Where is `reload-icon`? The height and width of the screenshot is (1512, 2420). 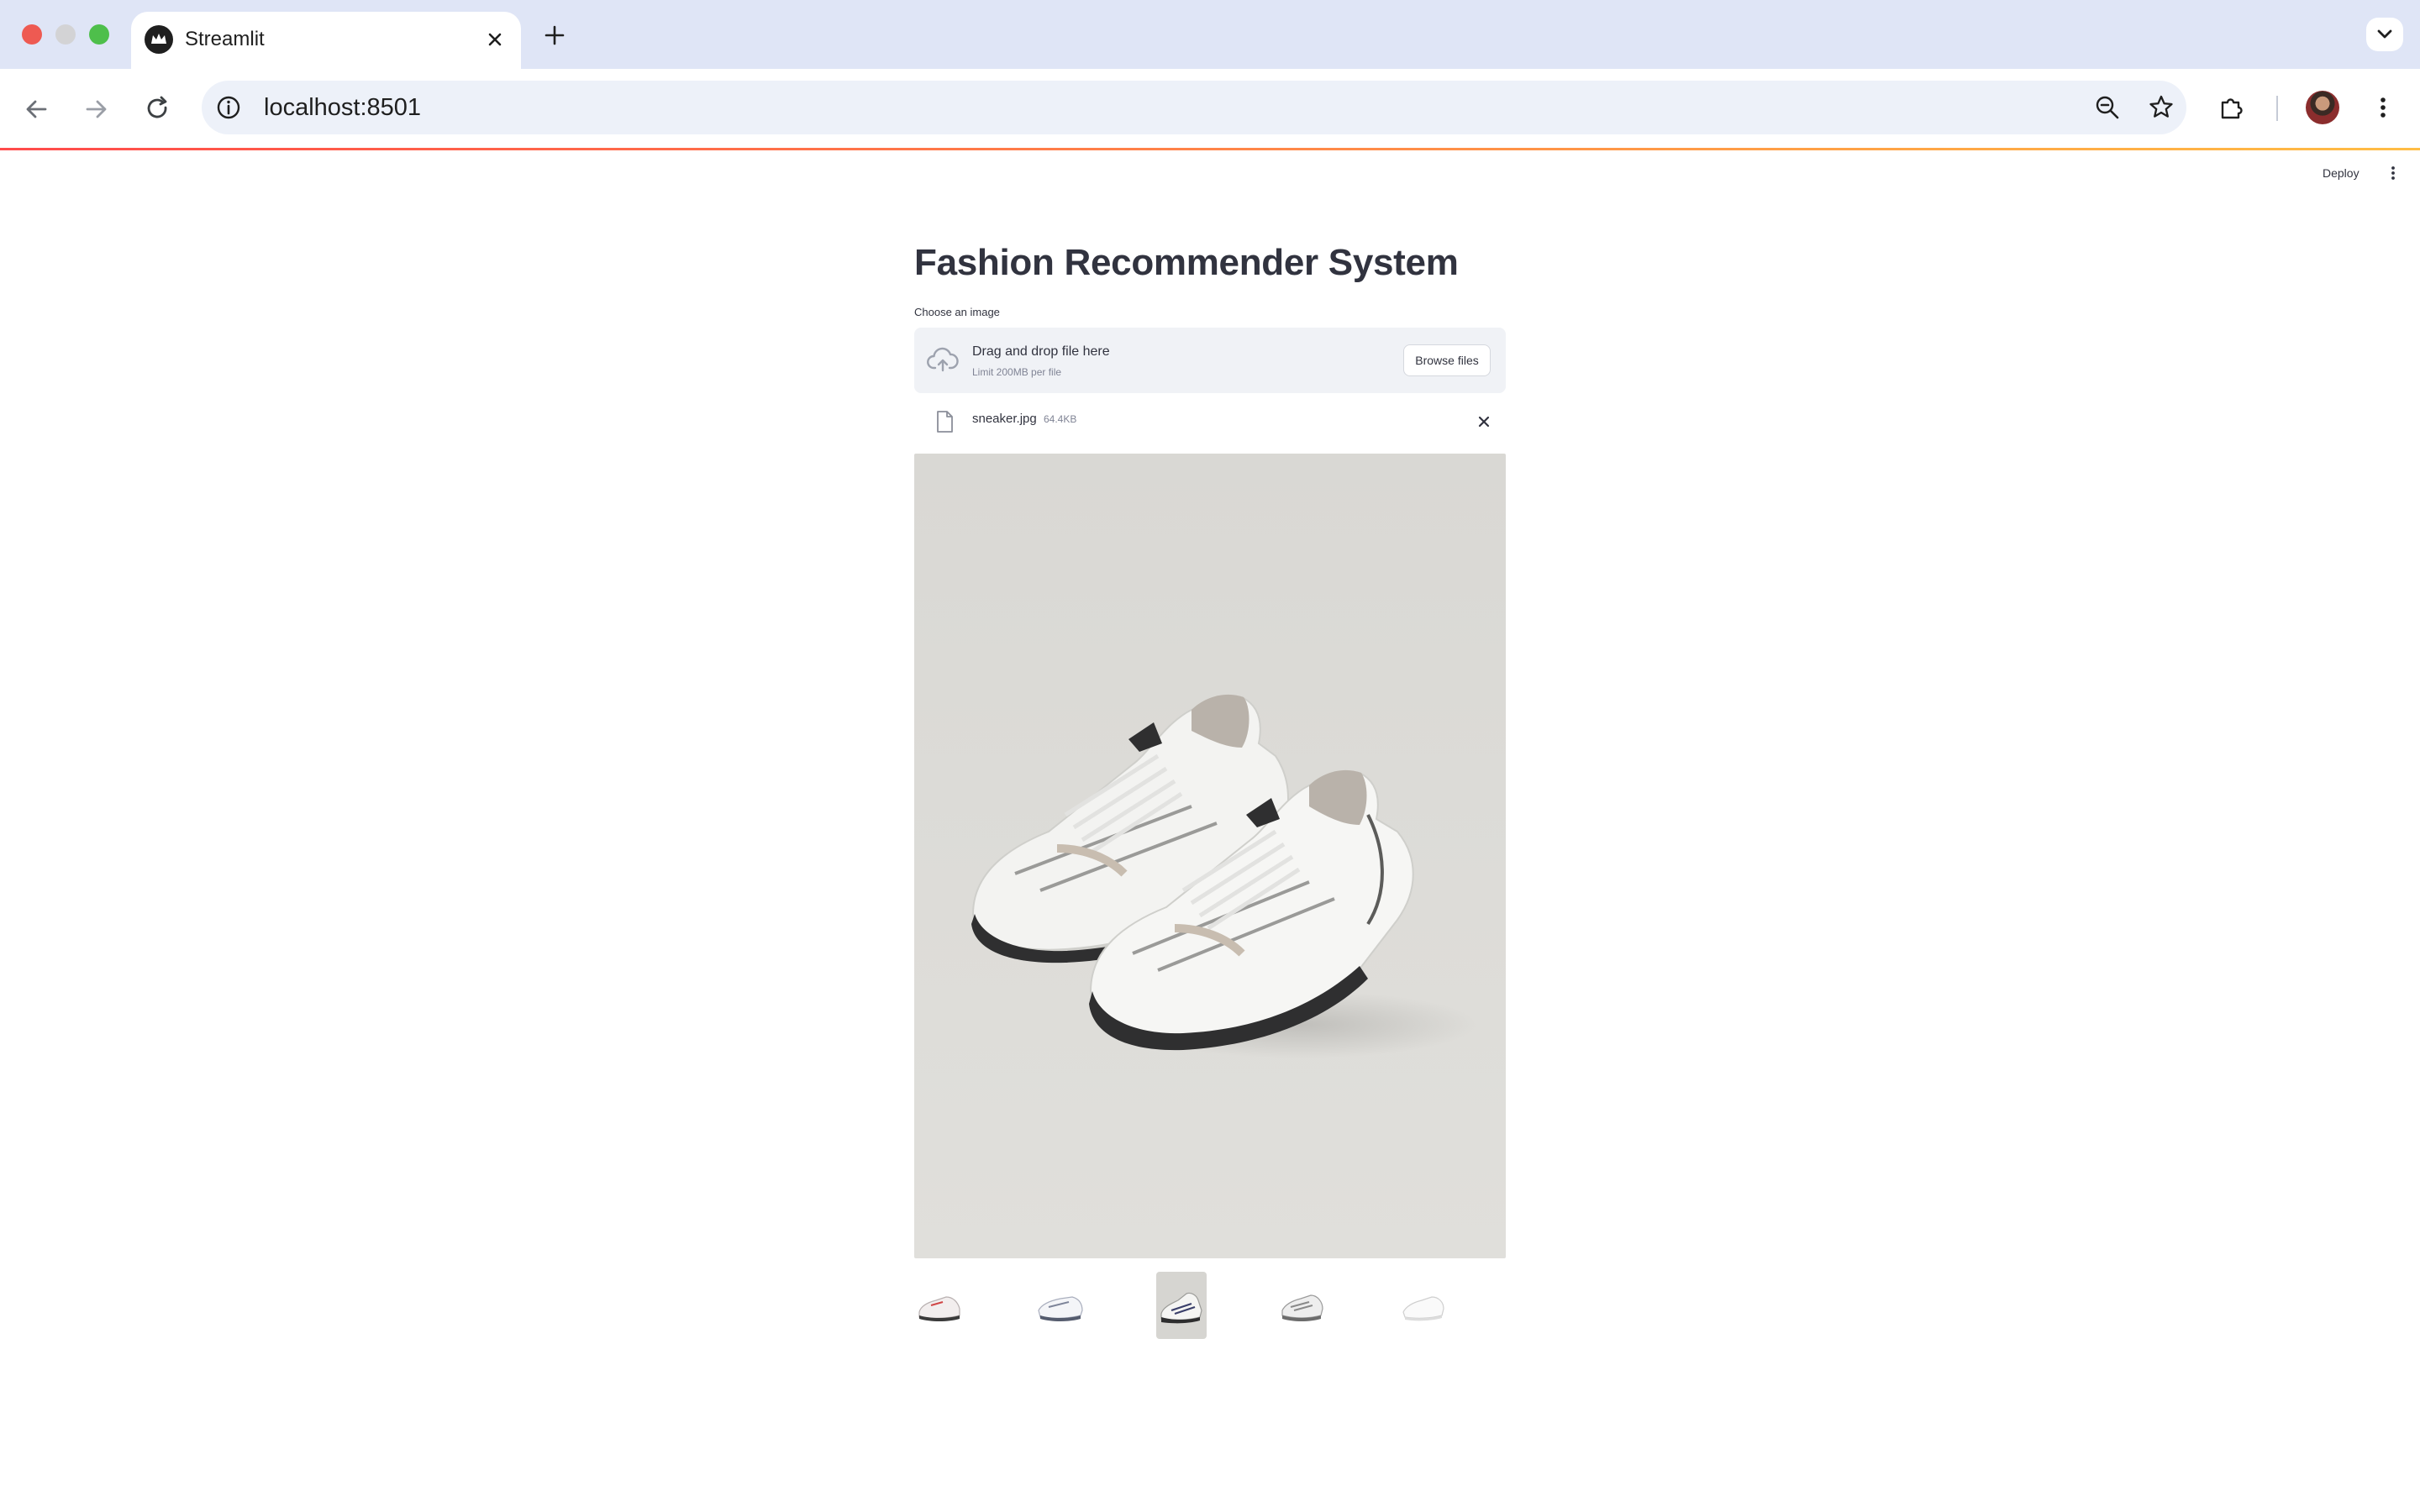 reload-icon is located at coordinates (158, 109).